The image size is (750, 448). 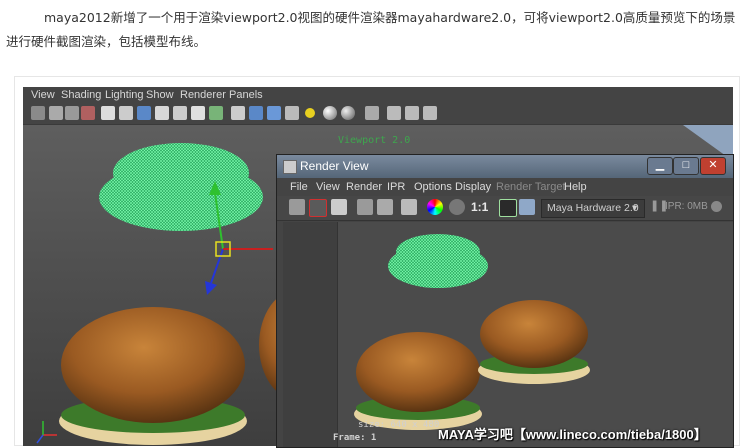 I want to click on renderer-select: Maya Hardware 2.0 ▾, so click(x=593, y=208).